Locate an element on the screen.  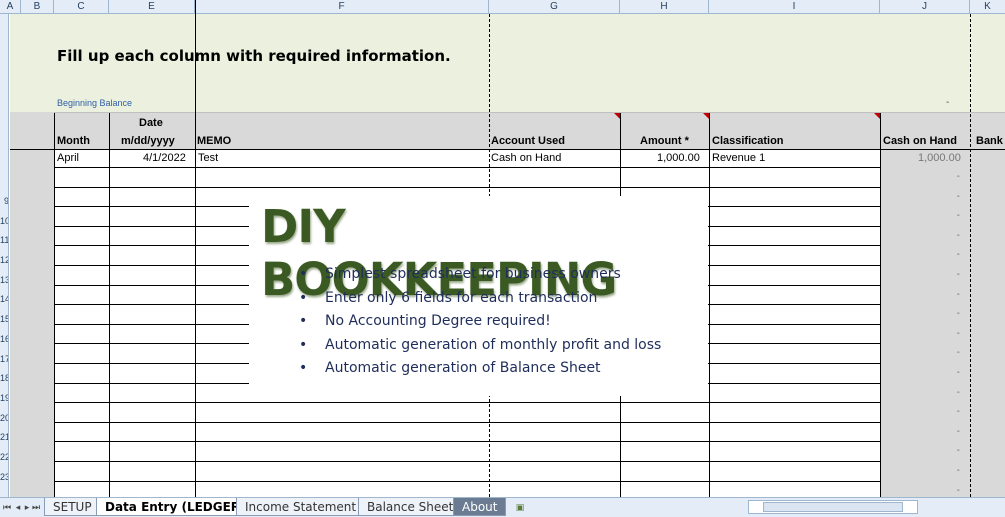
column-header-c: C is located at coordinates (81, 7).